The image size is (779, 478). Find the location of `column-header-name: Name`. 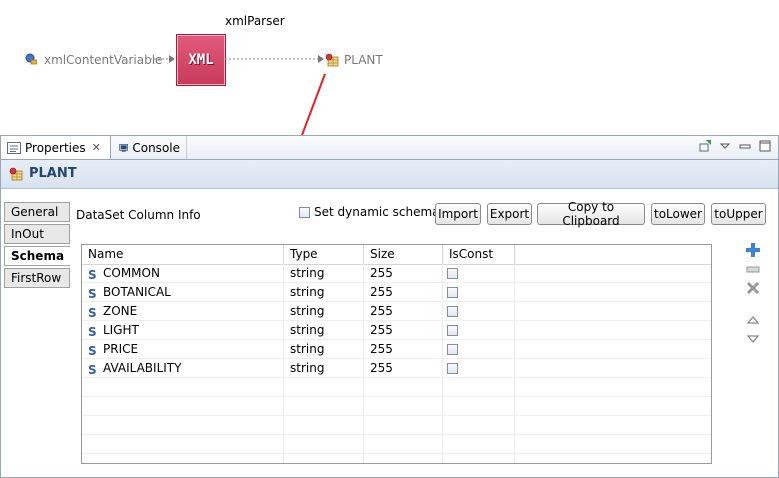

column-header-name: Name is located at coordinates (183, 254).